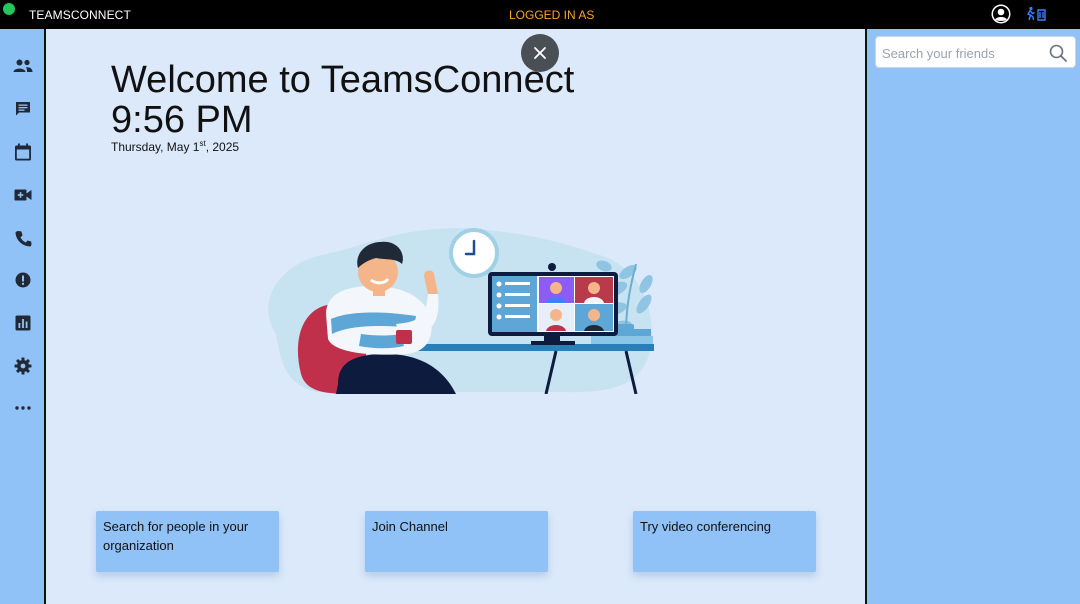  What do you see at coordinates (343, 80) in the screenshot?
I see `welcome-heading: Welcome to TeamsConnect` at bounding box center [343, 80].